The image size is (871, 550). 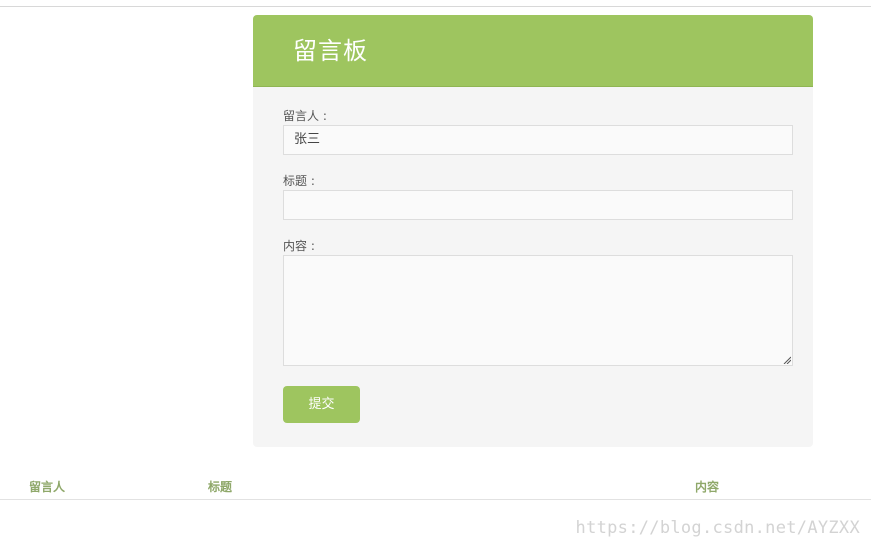 I want to click on author-input: 张三, so click(x=538, y=140).